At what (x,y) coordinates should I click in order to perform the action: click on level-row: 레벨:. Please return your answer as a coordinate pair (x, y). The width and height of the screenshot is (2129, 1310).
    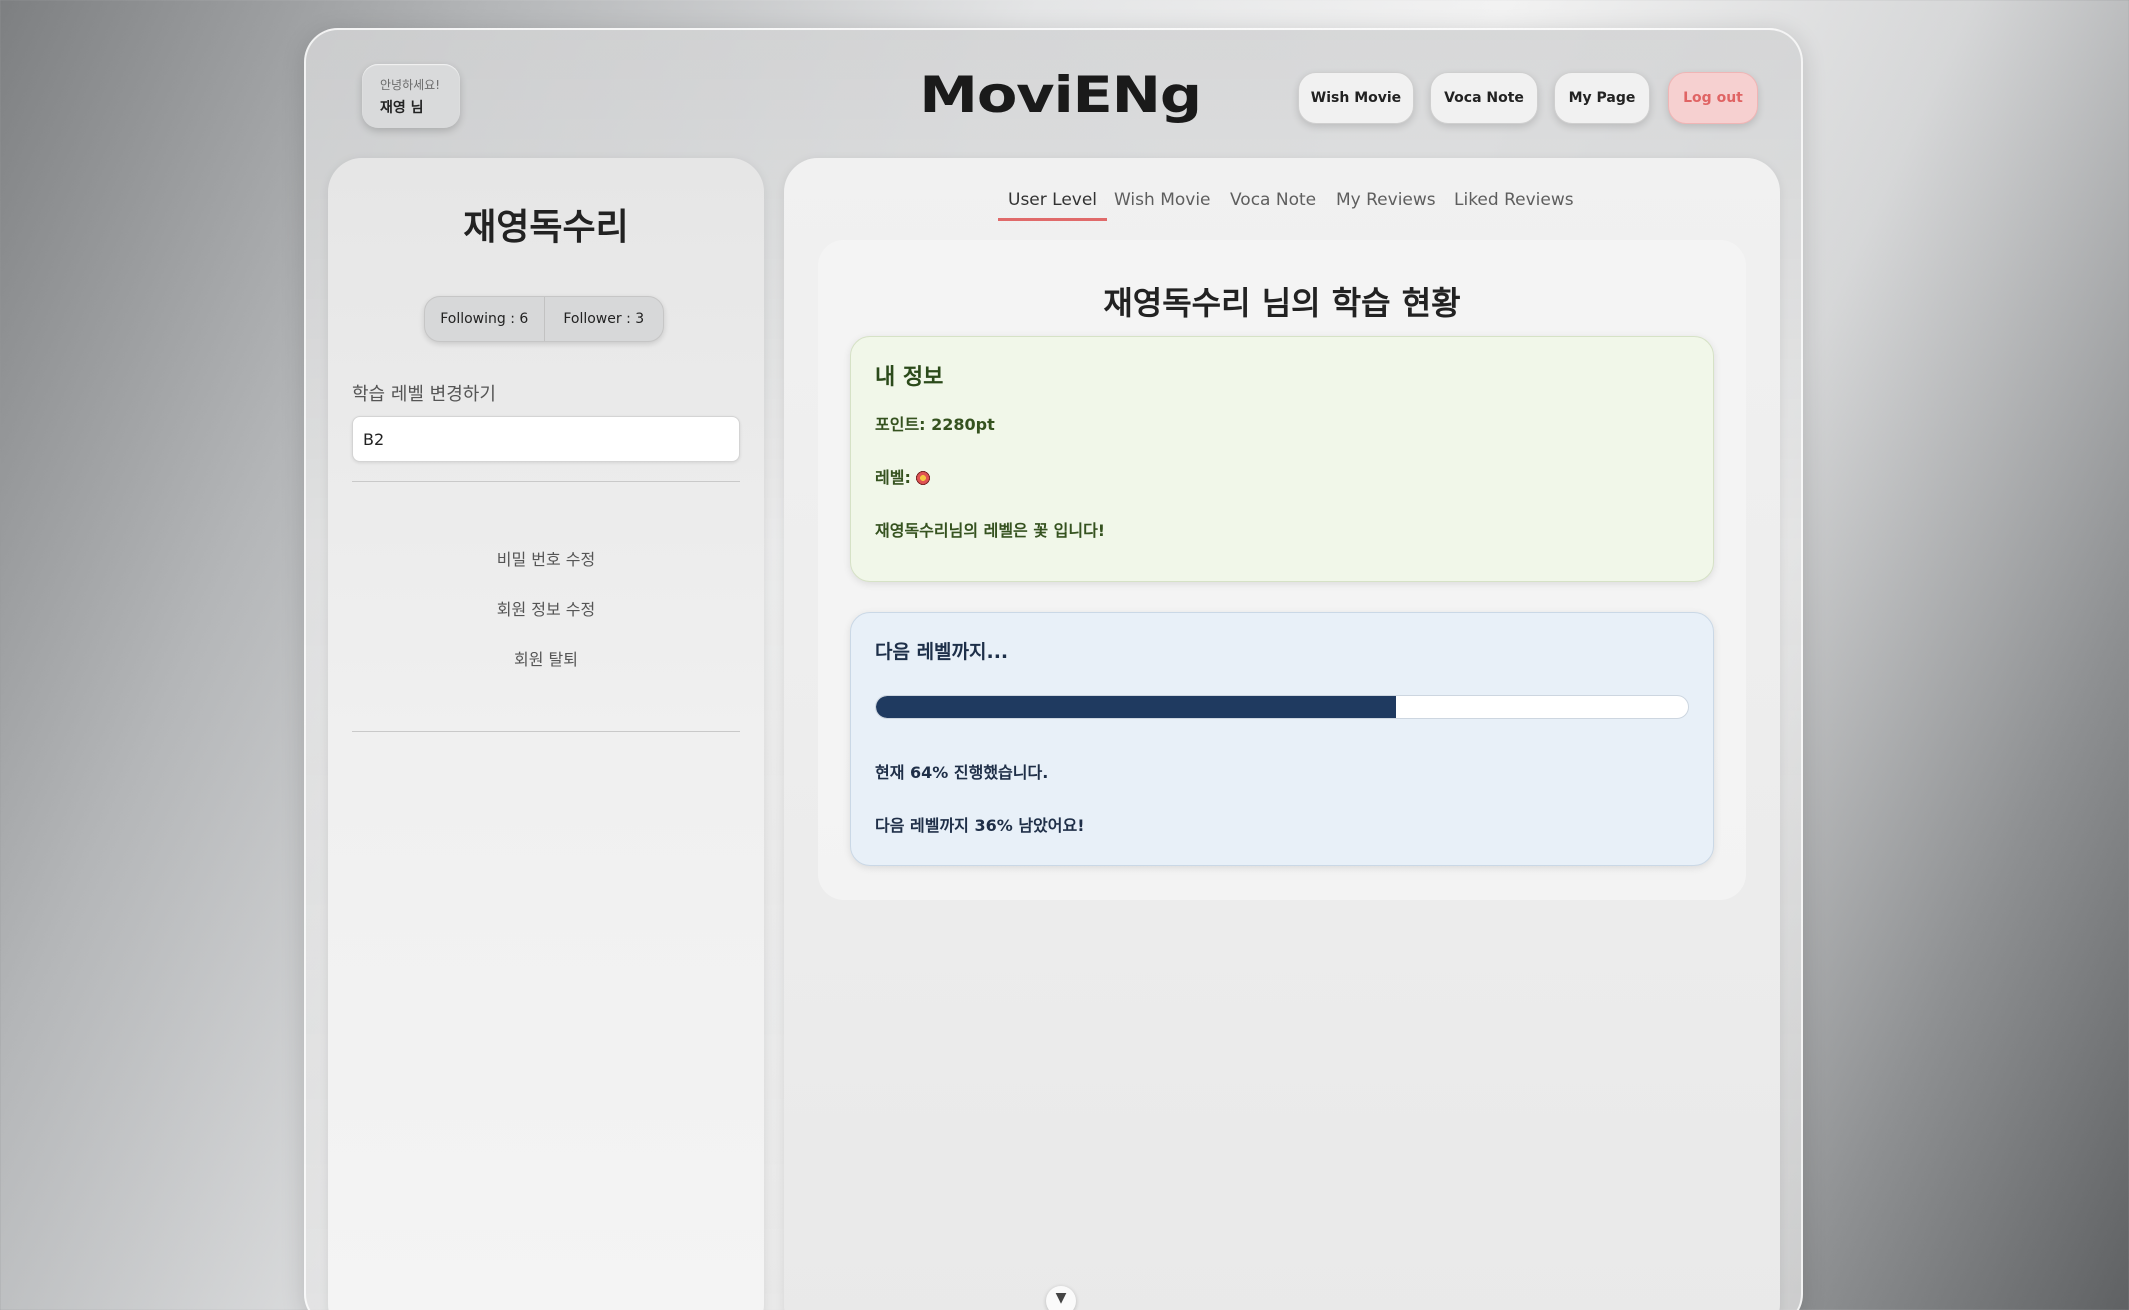
    Looking at the image, I should click on (903, 476).